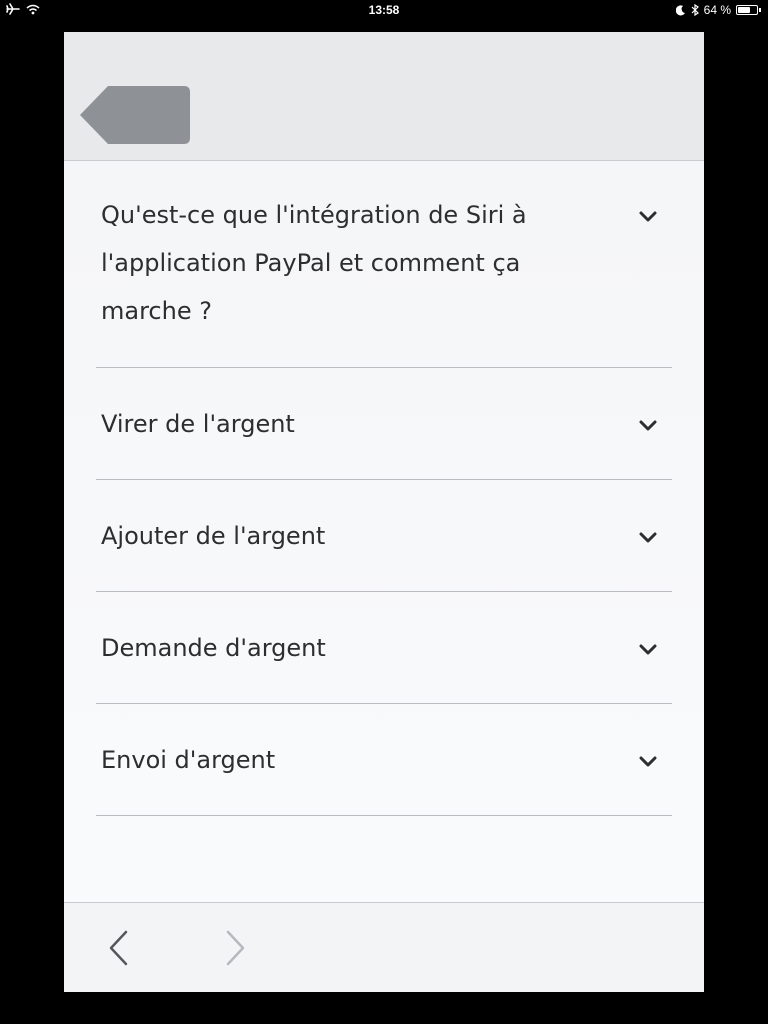 This screenshot has width=768, height=1024. What do you see at coordinates (384, 648) in the screenshot?
I see `faq-item-demande: Demande d'argent` at bounding box center [384, 648].